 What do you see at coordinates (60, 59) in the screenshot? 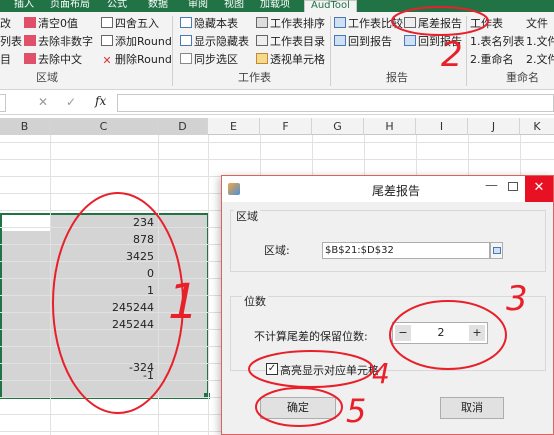
I see `remove-chinese-label: 去除中文` at bounding box center [60, 59].